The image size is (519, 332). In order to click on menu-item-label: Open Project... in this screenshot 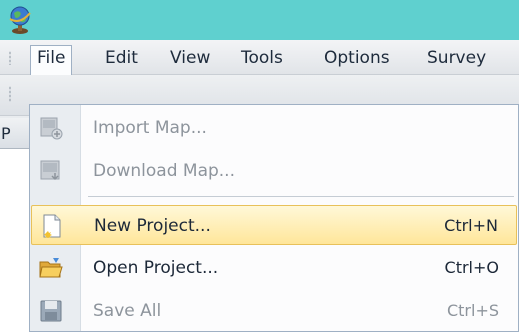, I will do `click(156, 268)`.